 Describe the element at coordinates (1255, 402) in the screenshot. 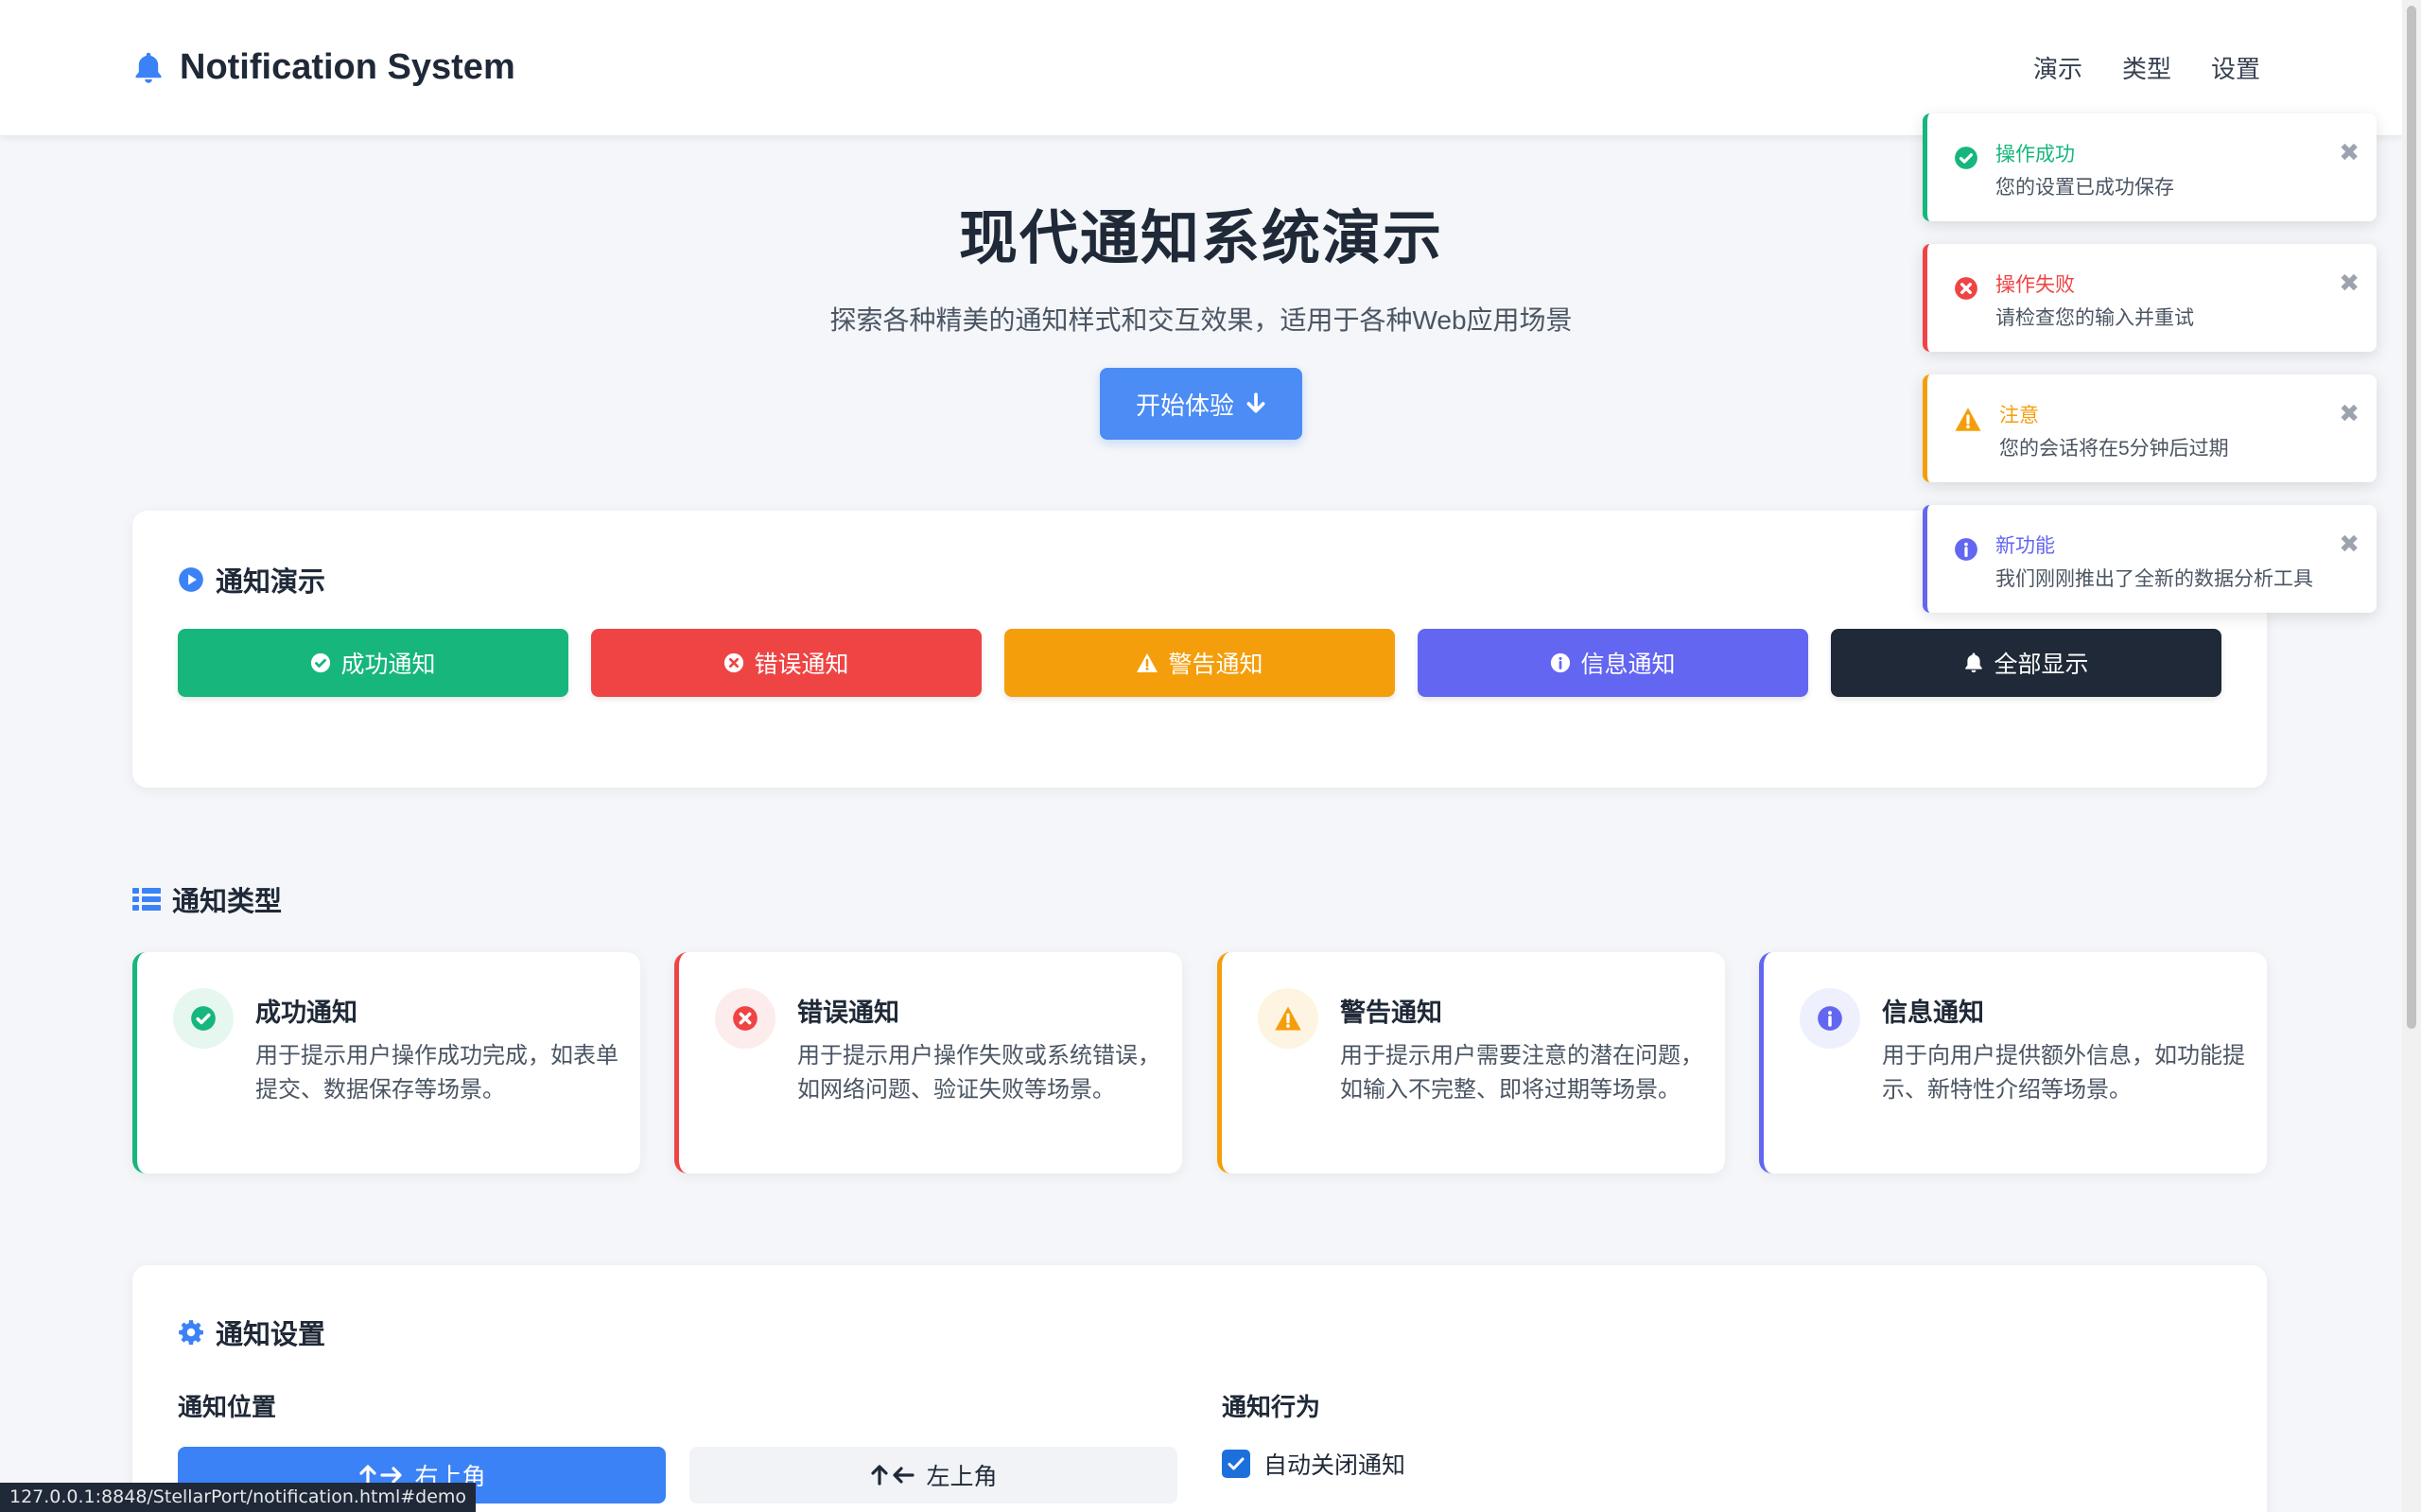

I see `arrow-down-icon` at that location.